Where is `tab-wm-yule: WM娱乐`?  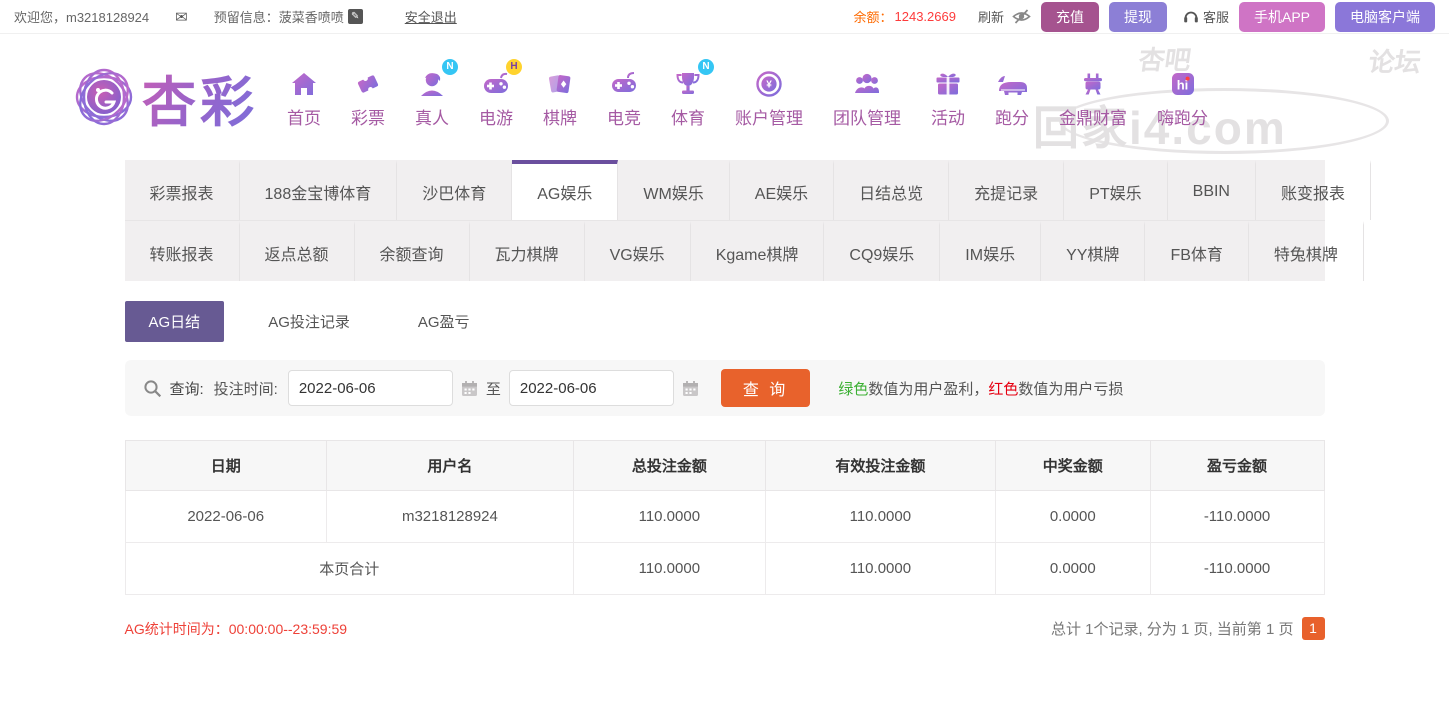
tab-wm-yule: WM娱乐 is located at coordinates (674, 190).